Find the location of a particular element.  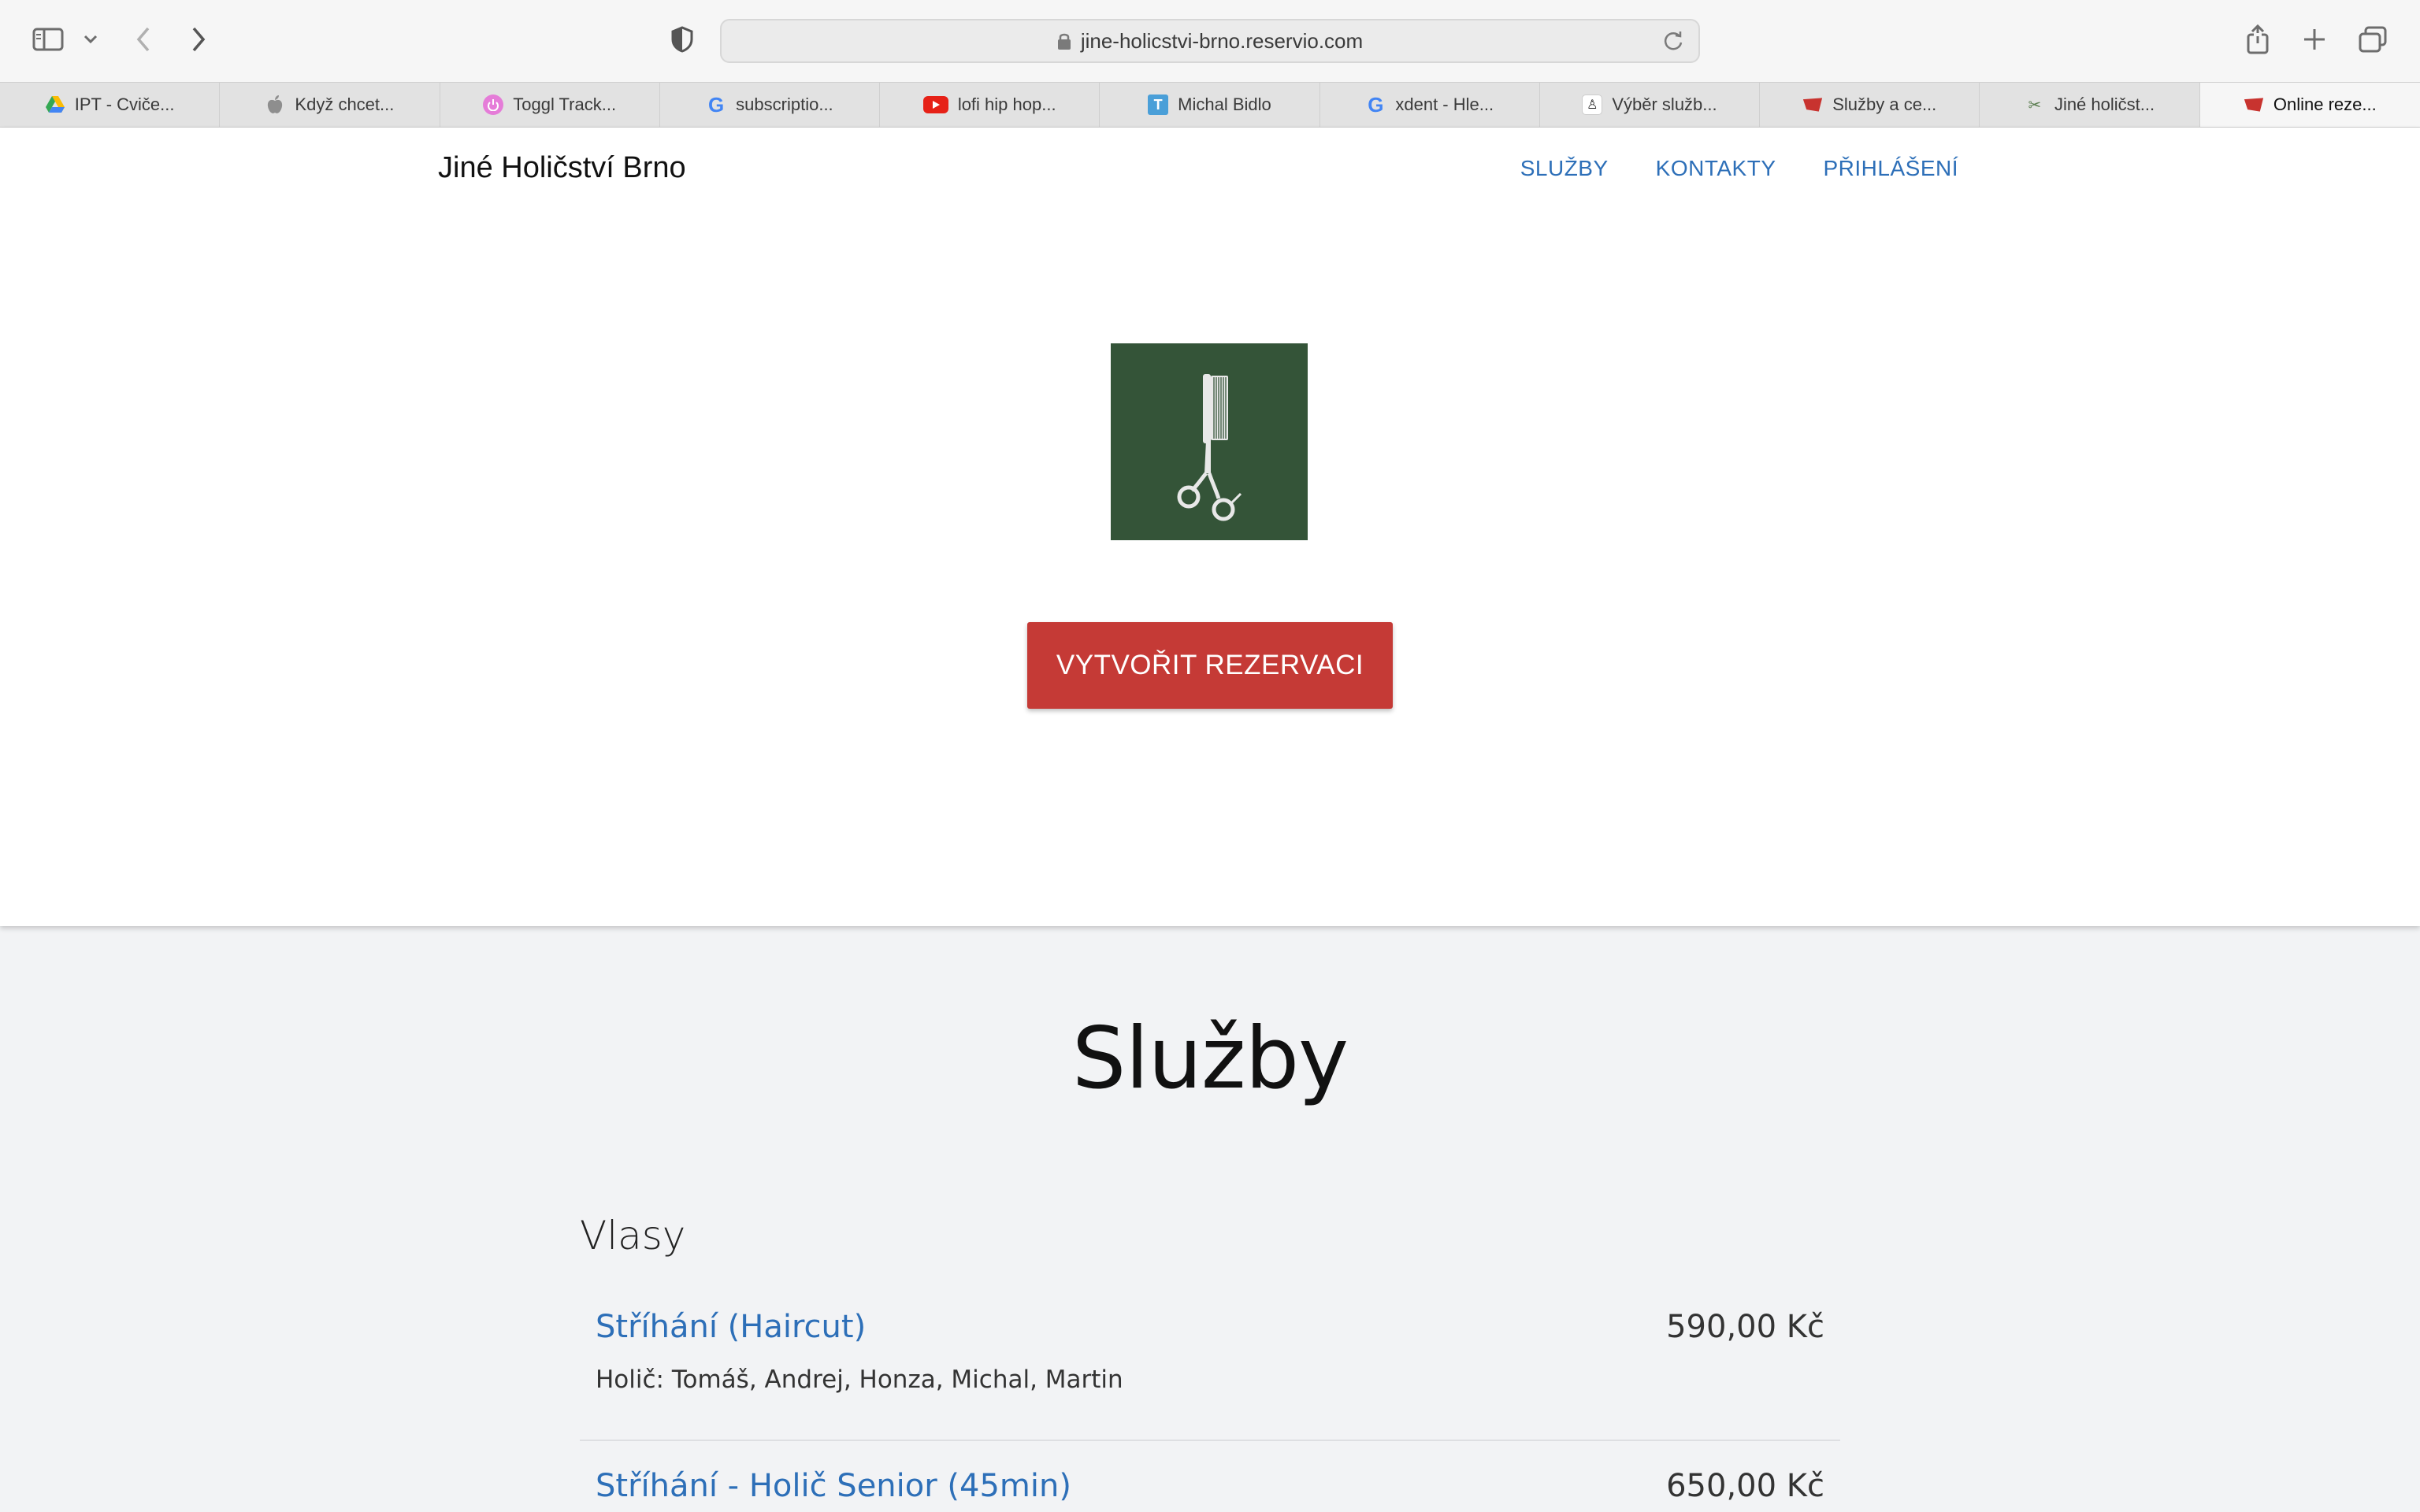

new-tab-icon is located at coordinates (2314, 39).